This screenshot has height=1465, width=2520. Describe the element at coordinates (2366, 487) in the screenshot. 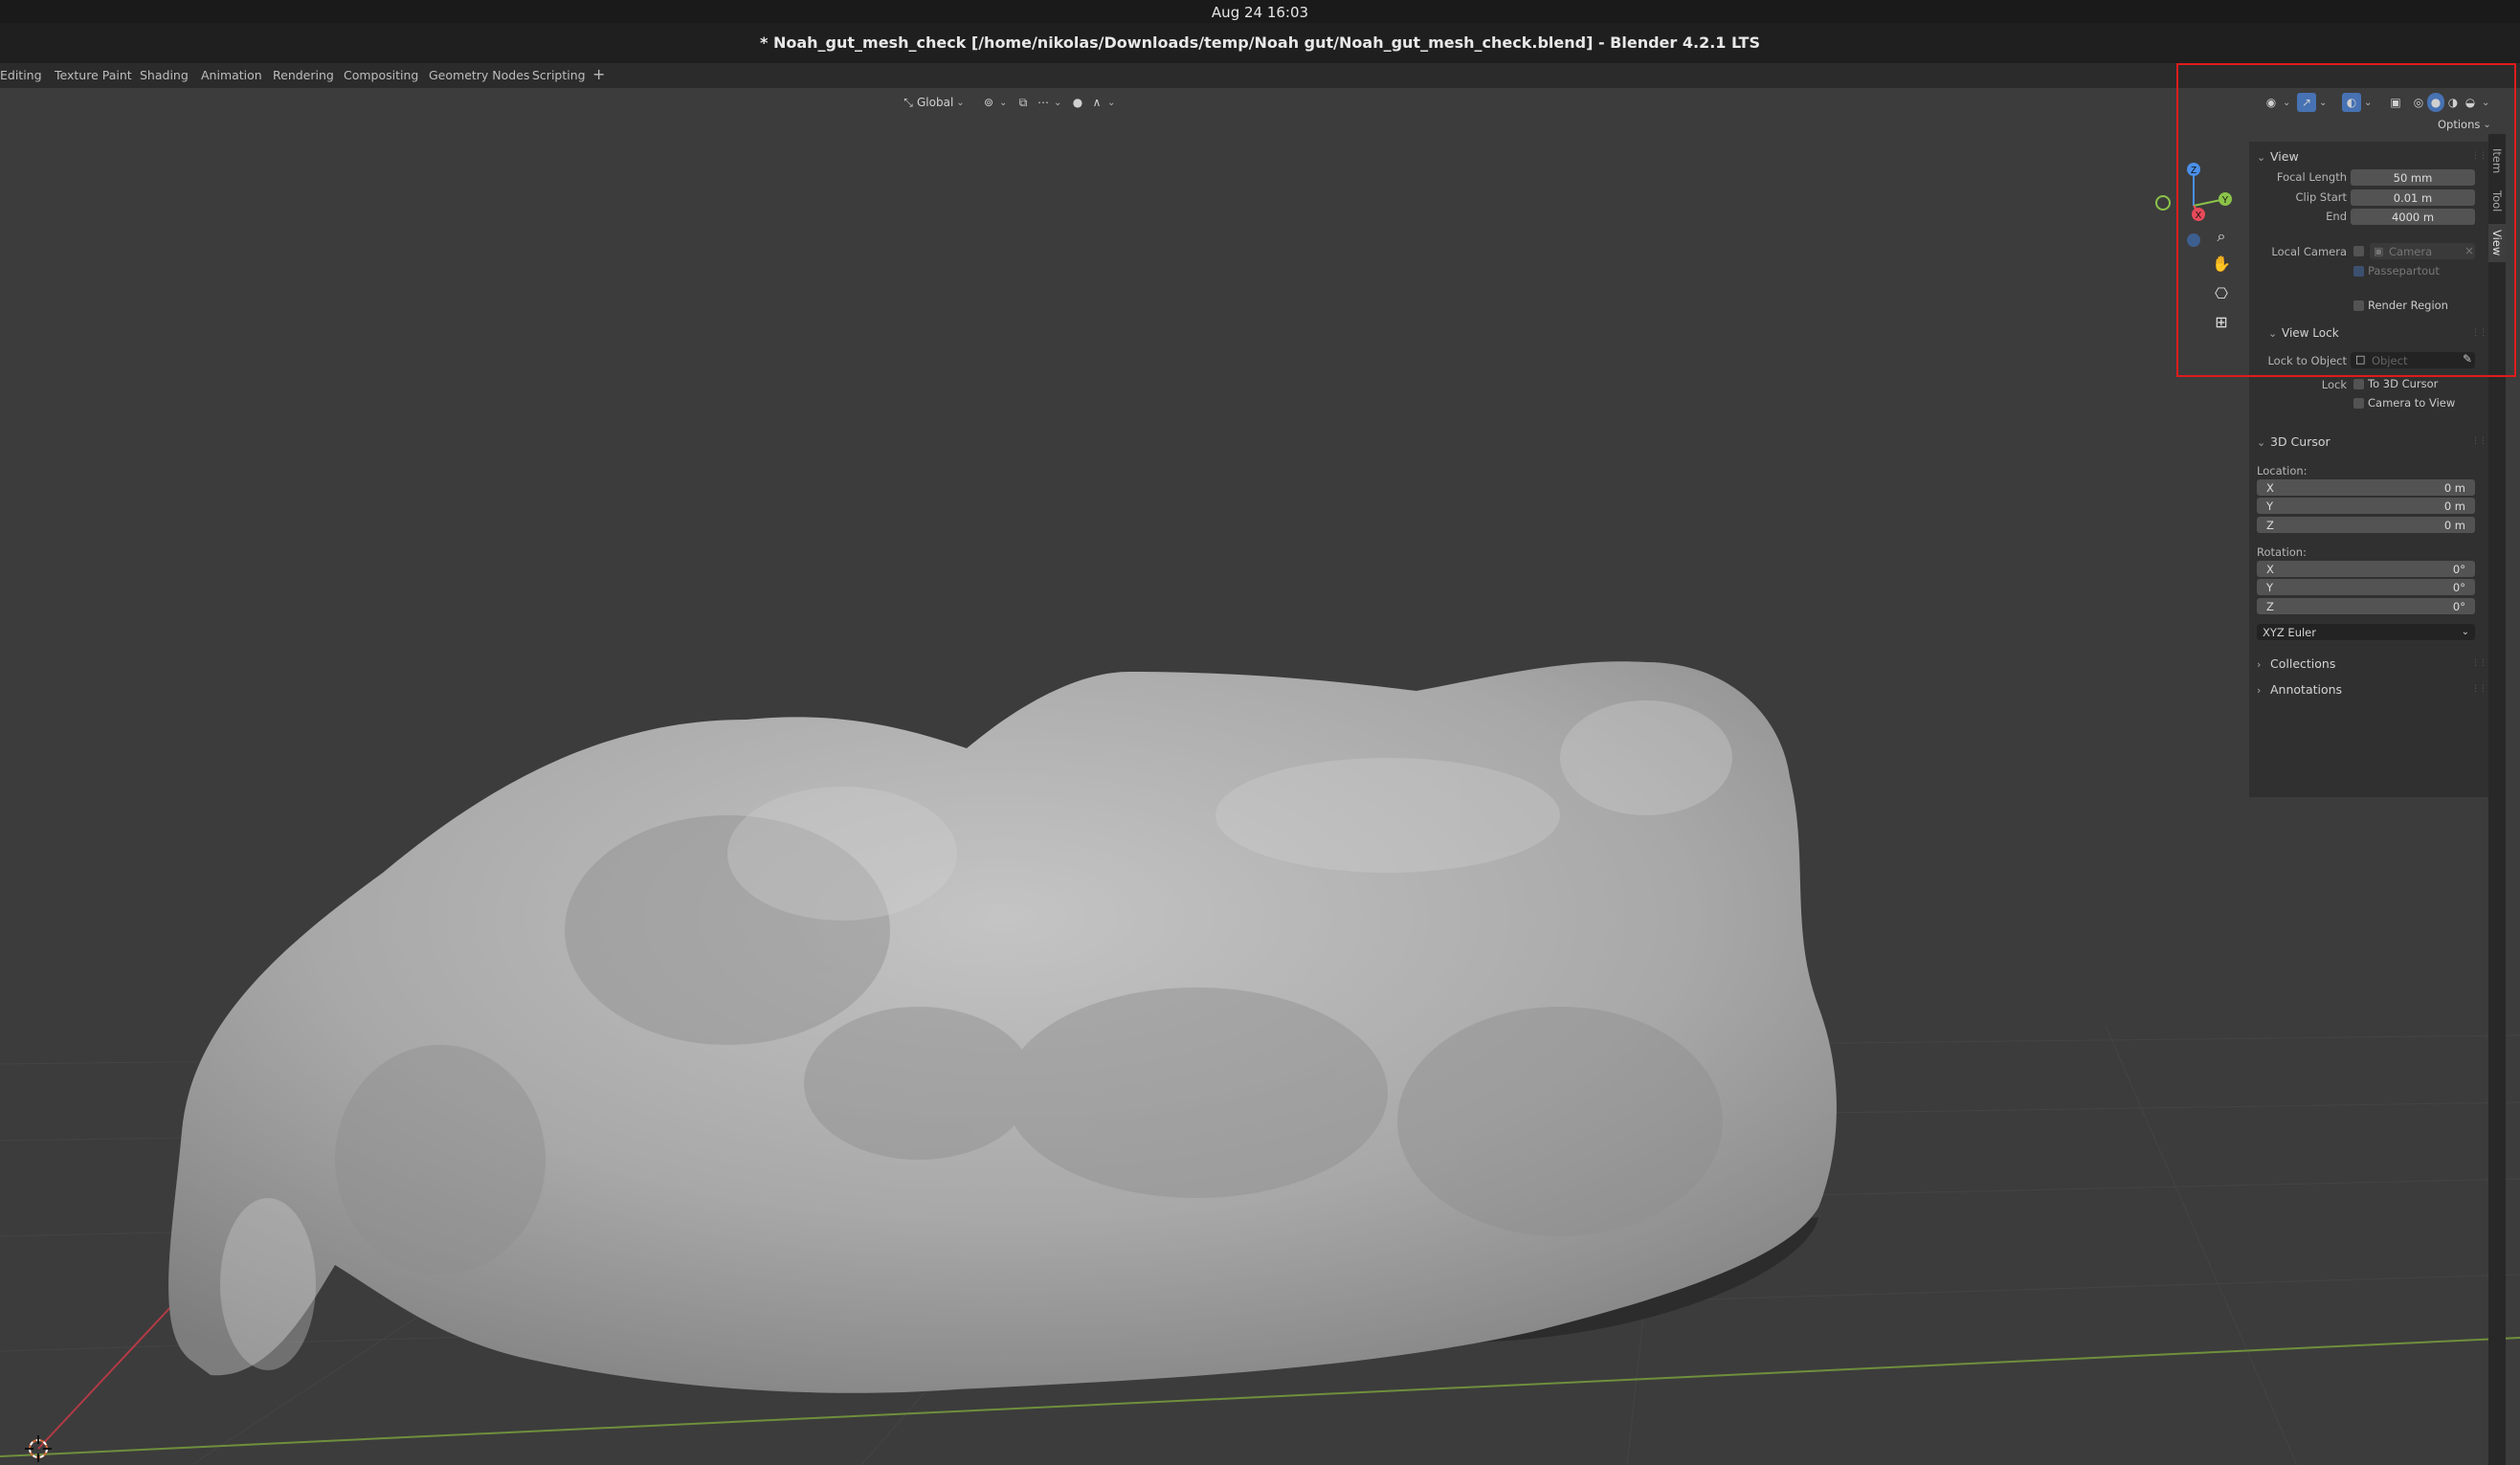

I see `cursor-location-x-field: X 0 m` at that location.